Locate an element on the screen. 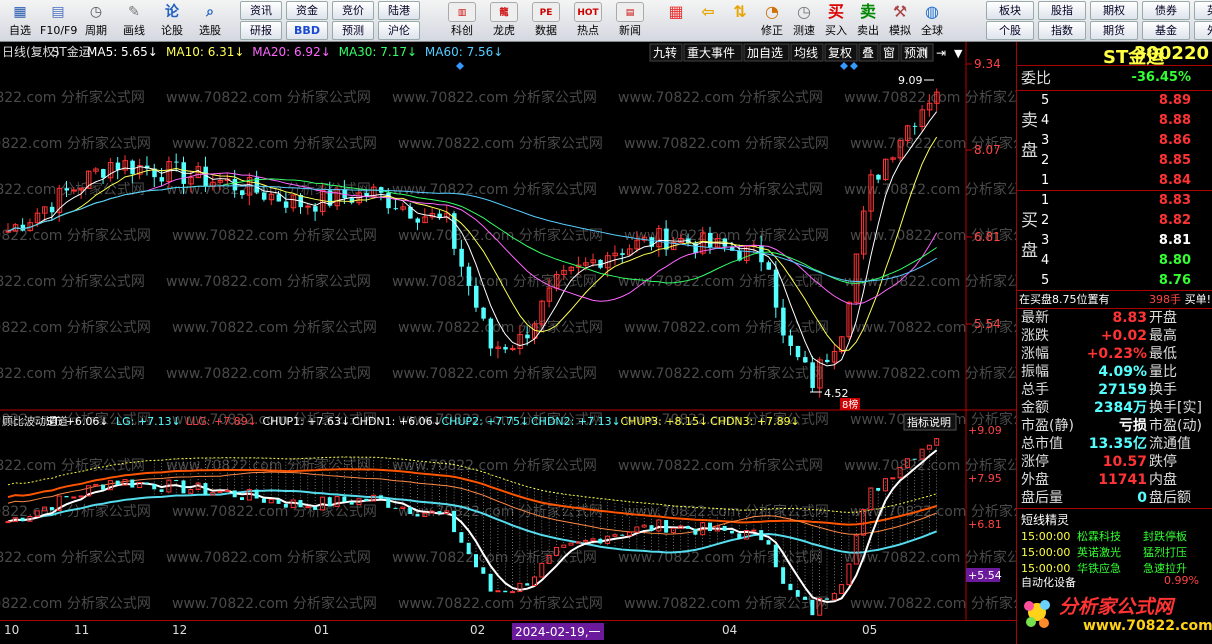  toolbar-up-down-button: ⇅ is located at coordinates (740, 21).